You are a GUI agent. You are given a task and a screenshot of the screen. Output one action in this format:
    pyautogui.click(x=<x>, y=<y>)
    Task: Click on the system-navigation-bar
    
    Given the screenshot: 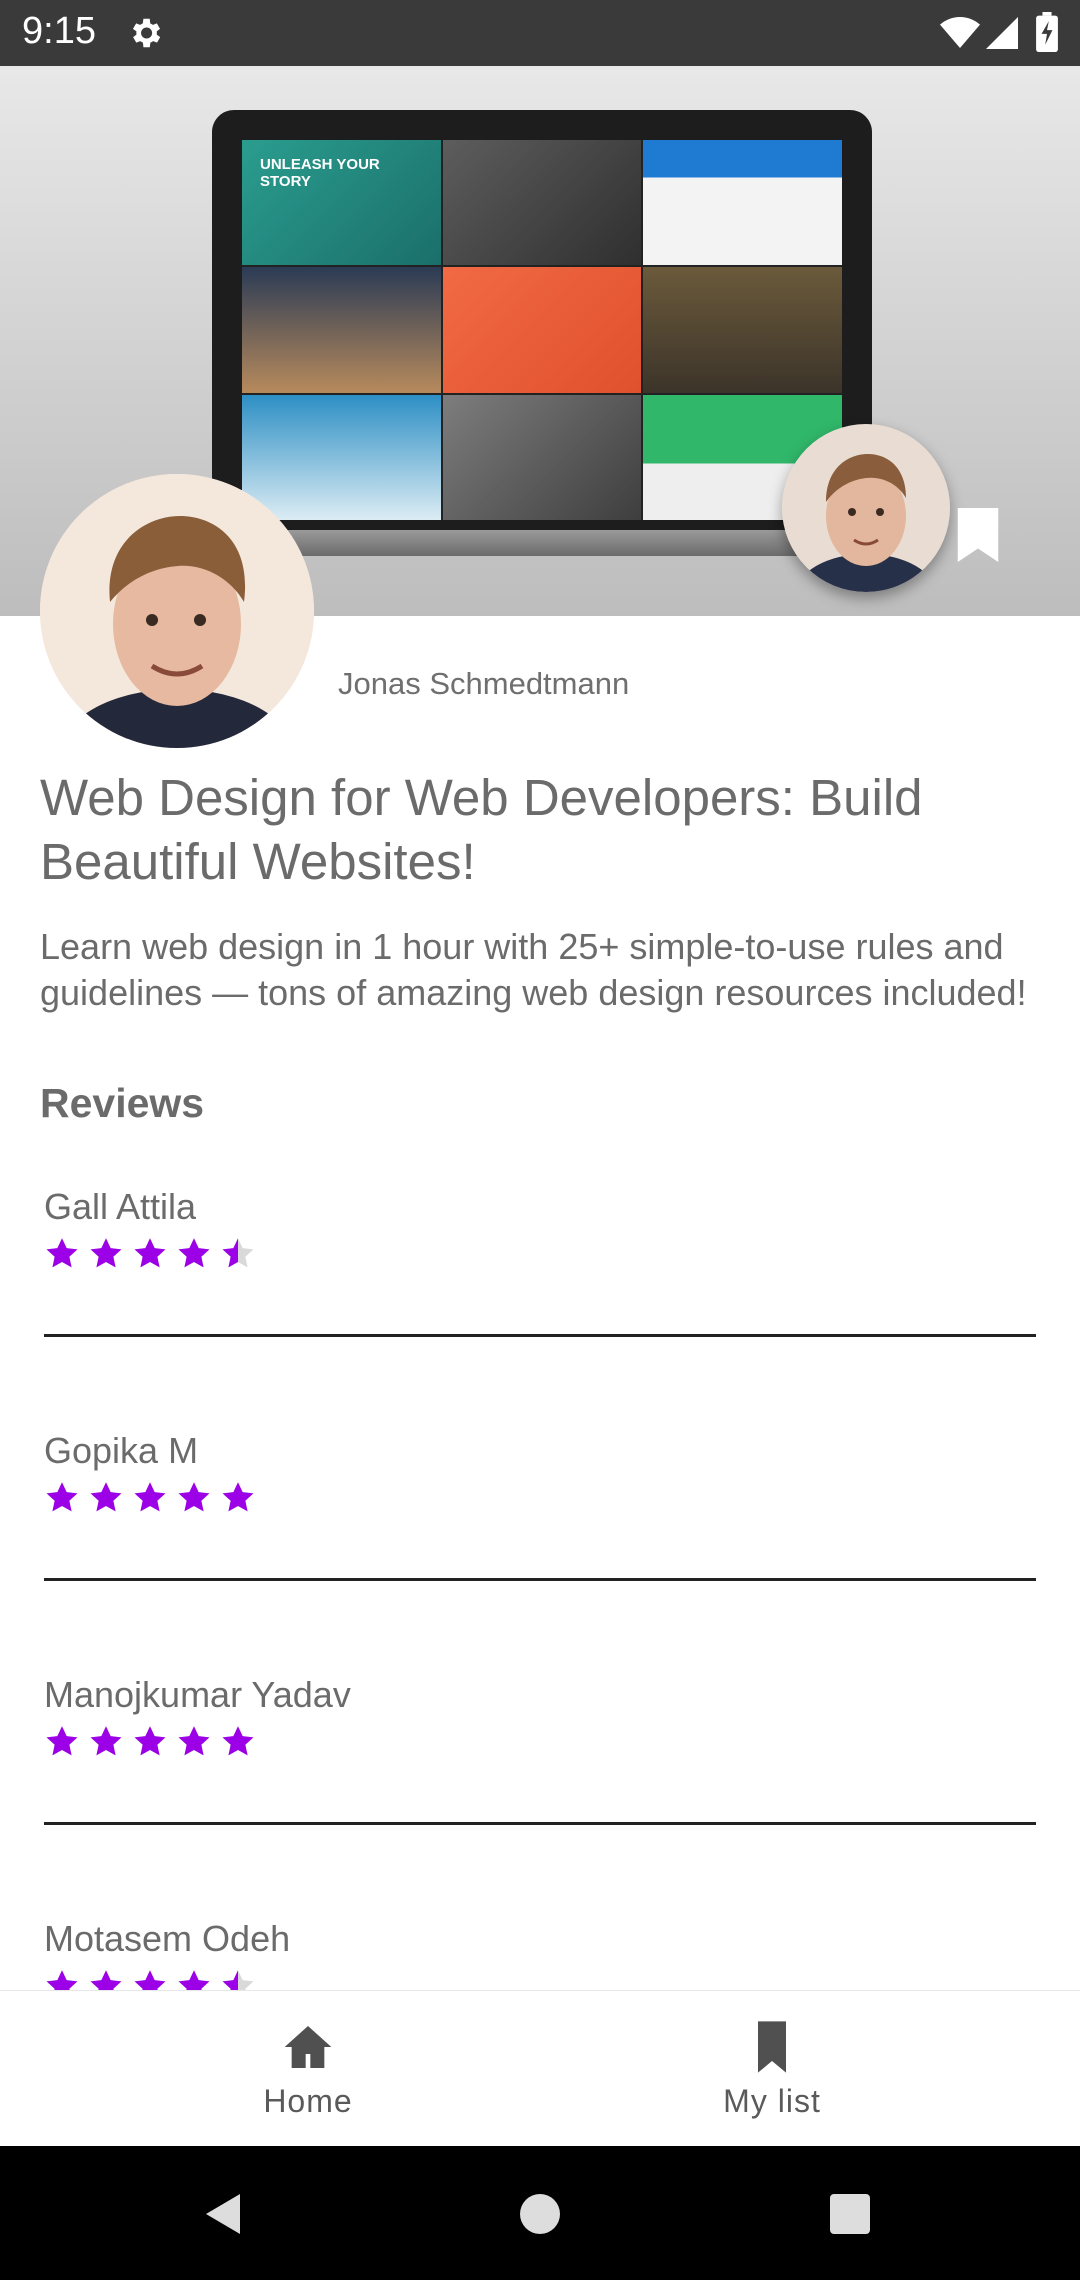 What is the action you would take?
    pyautogui.click(x=540, y=2213)
    